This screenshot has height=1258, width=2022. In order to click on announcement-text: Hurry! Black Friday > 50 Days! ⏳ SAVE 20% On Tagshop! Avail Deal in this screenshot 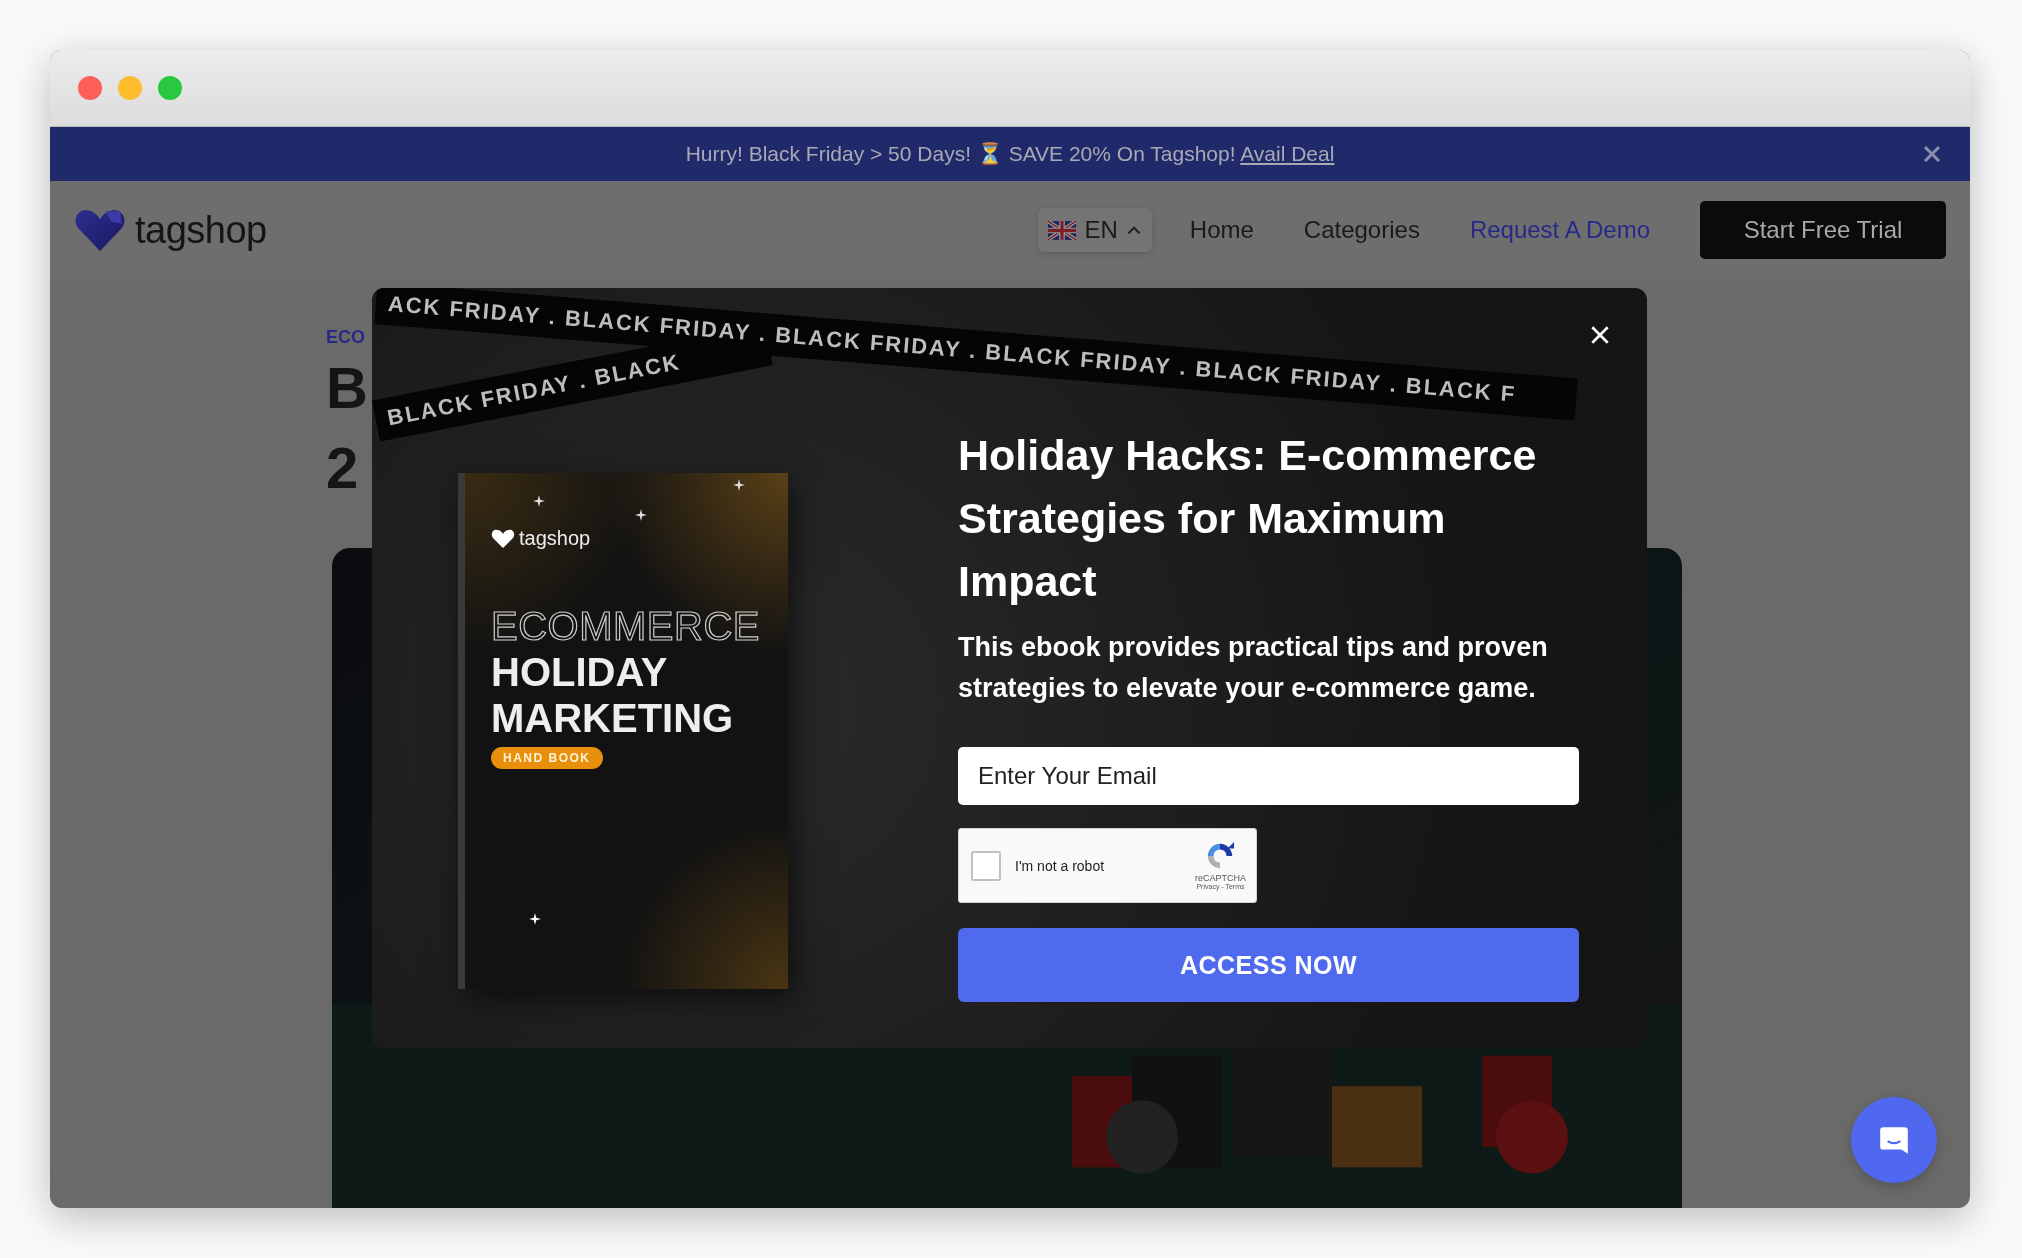, I will do `click(1010, 154)`.